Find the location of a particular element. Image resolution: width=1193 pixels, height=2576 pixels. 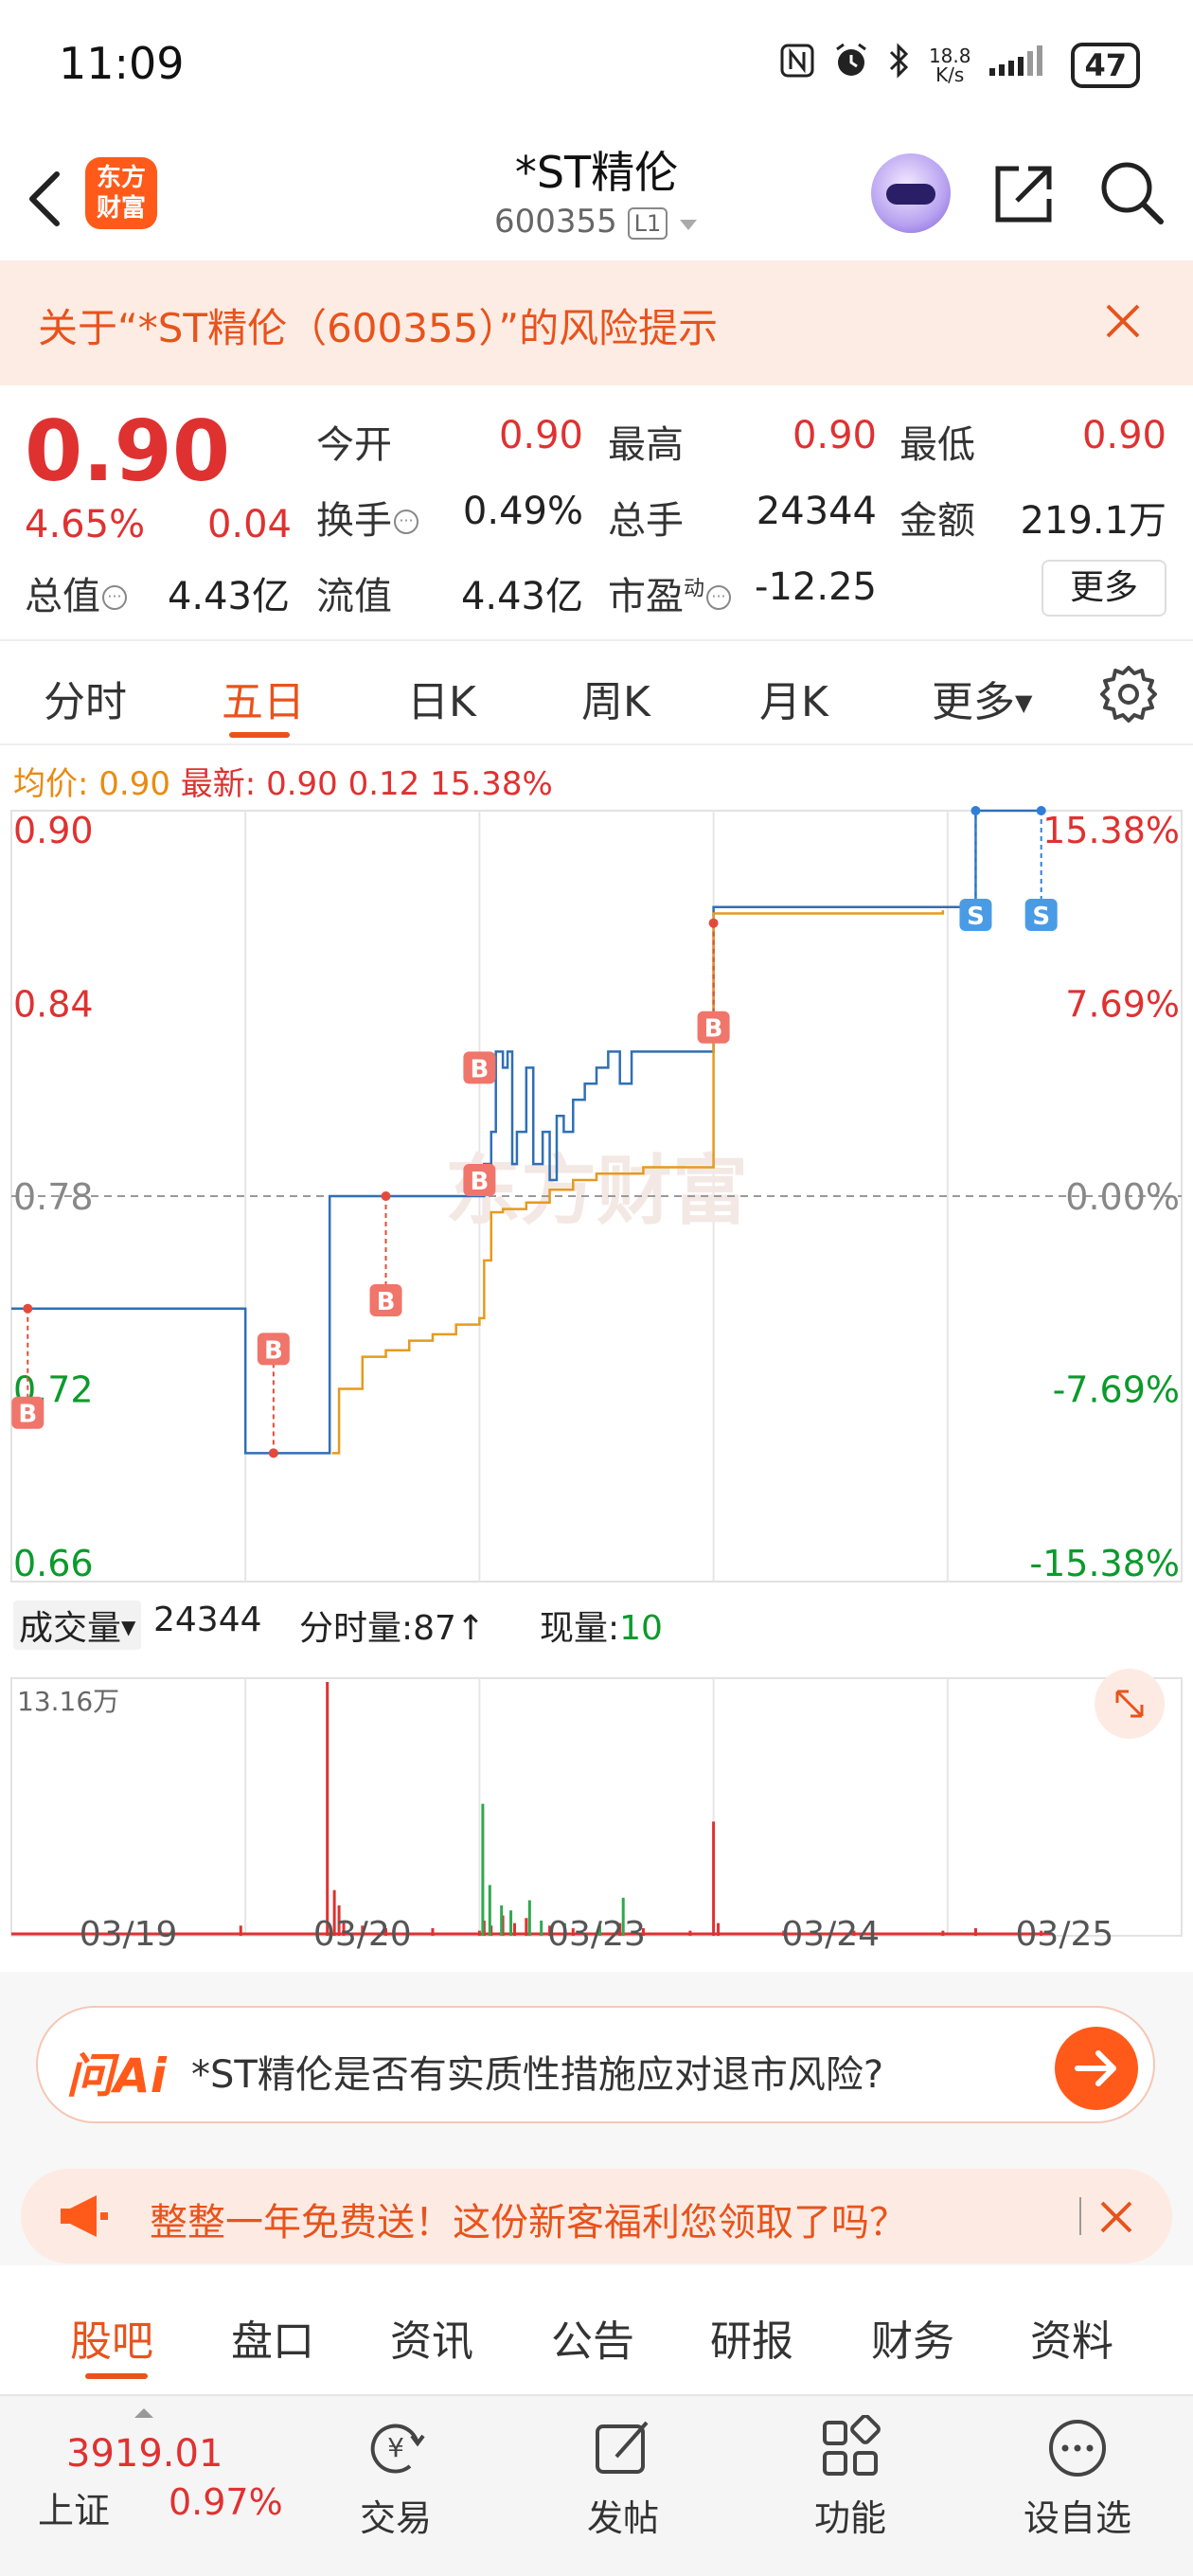

tab-order-book: 盘口 is located at coordinates (272, 2337).